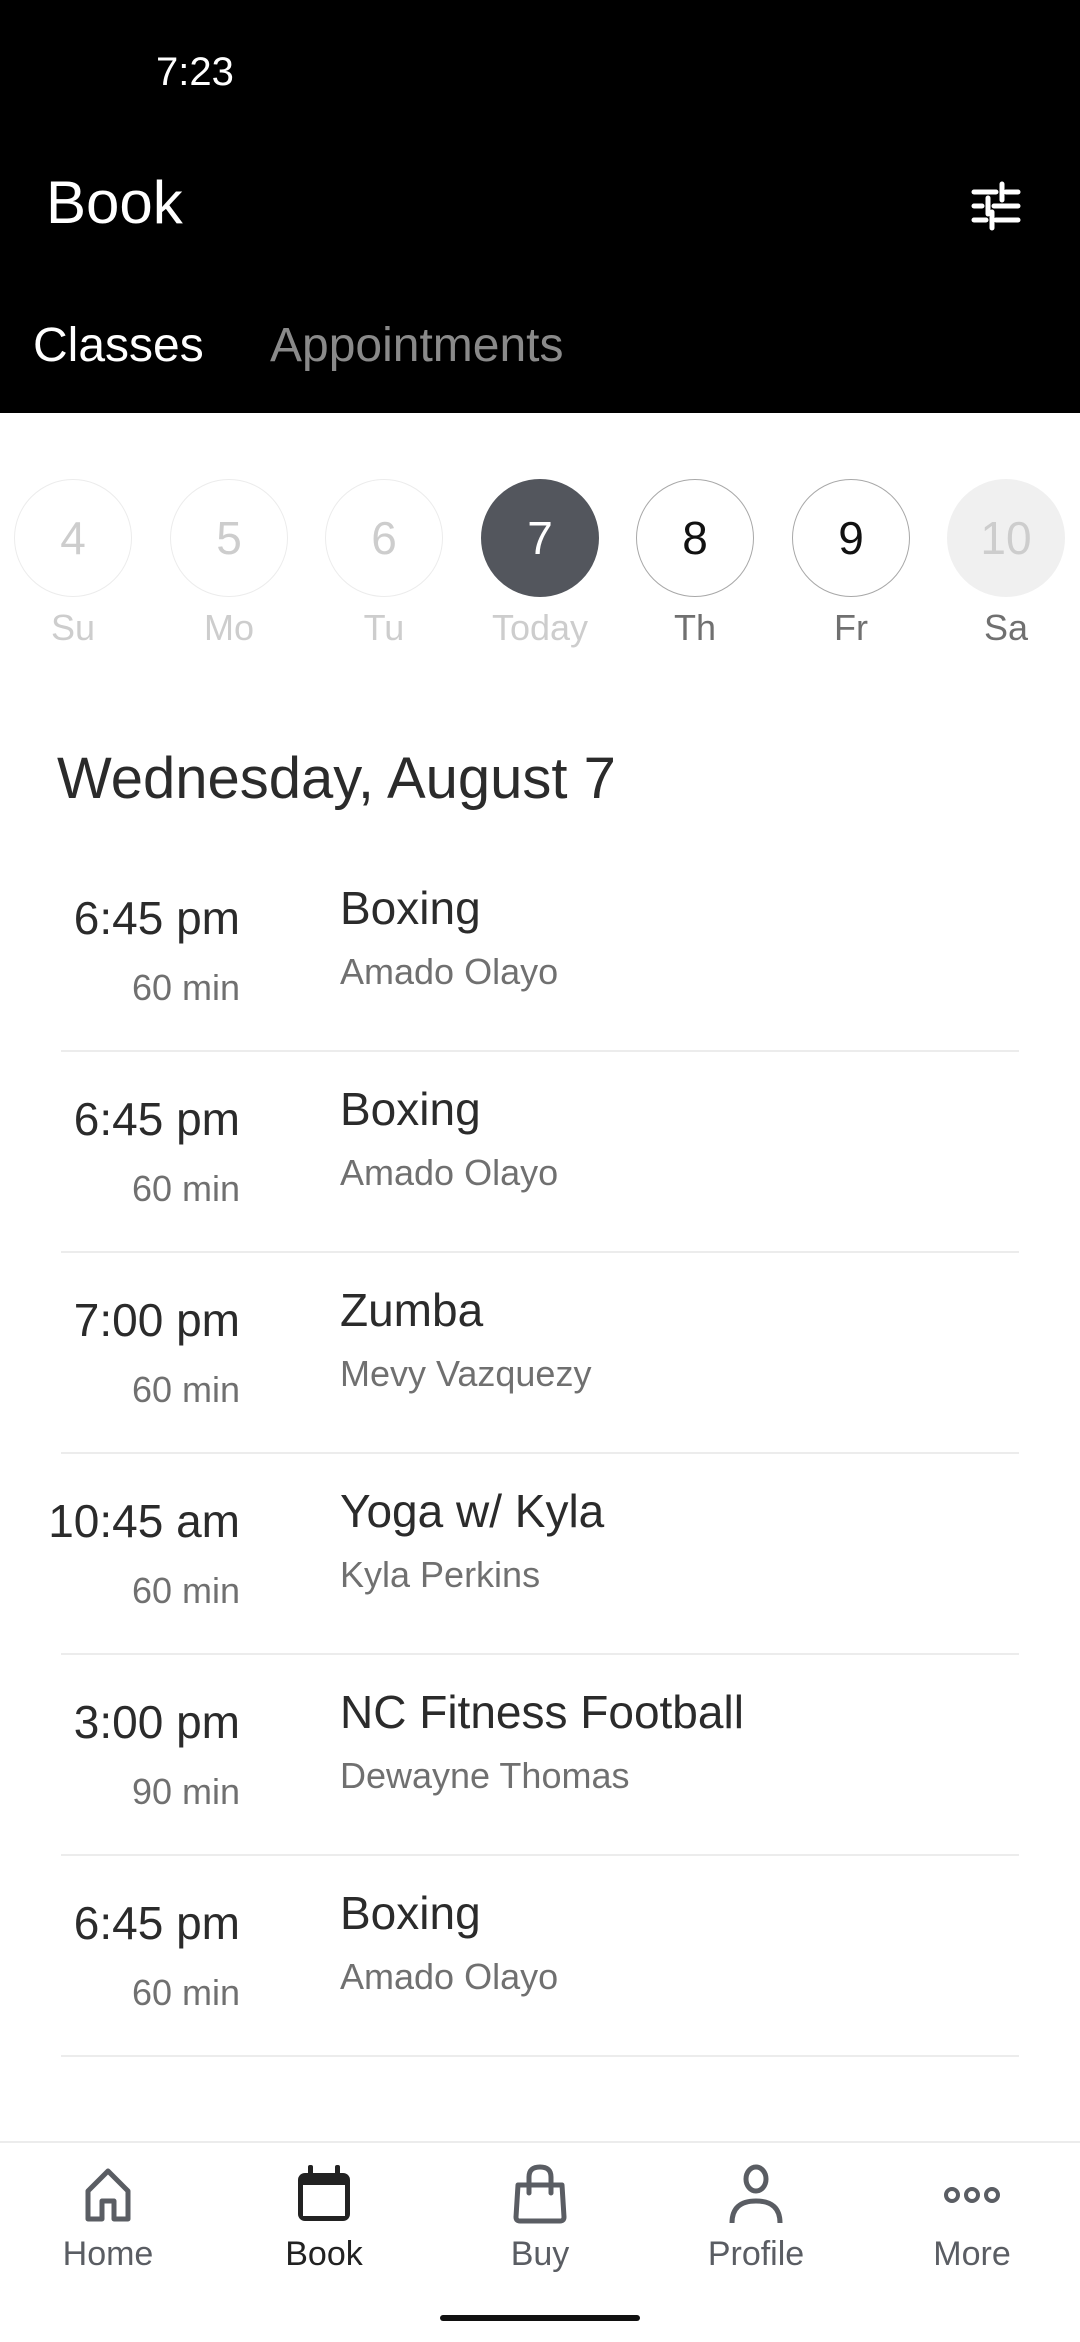 This screenshot has height=2342, width=1080. I want to click on nav-label: Profile, so click(756, 2254).